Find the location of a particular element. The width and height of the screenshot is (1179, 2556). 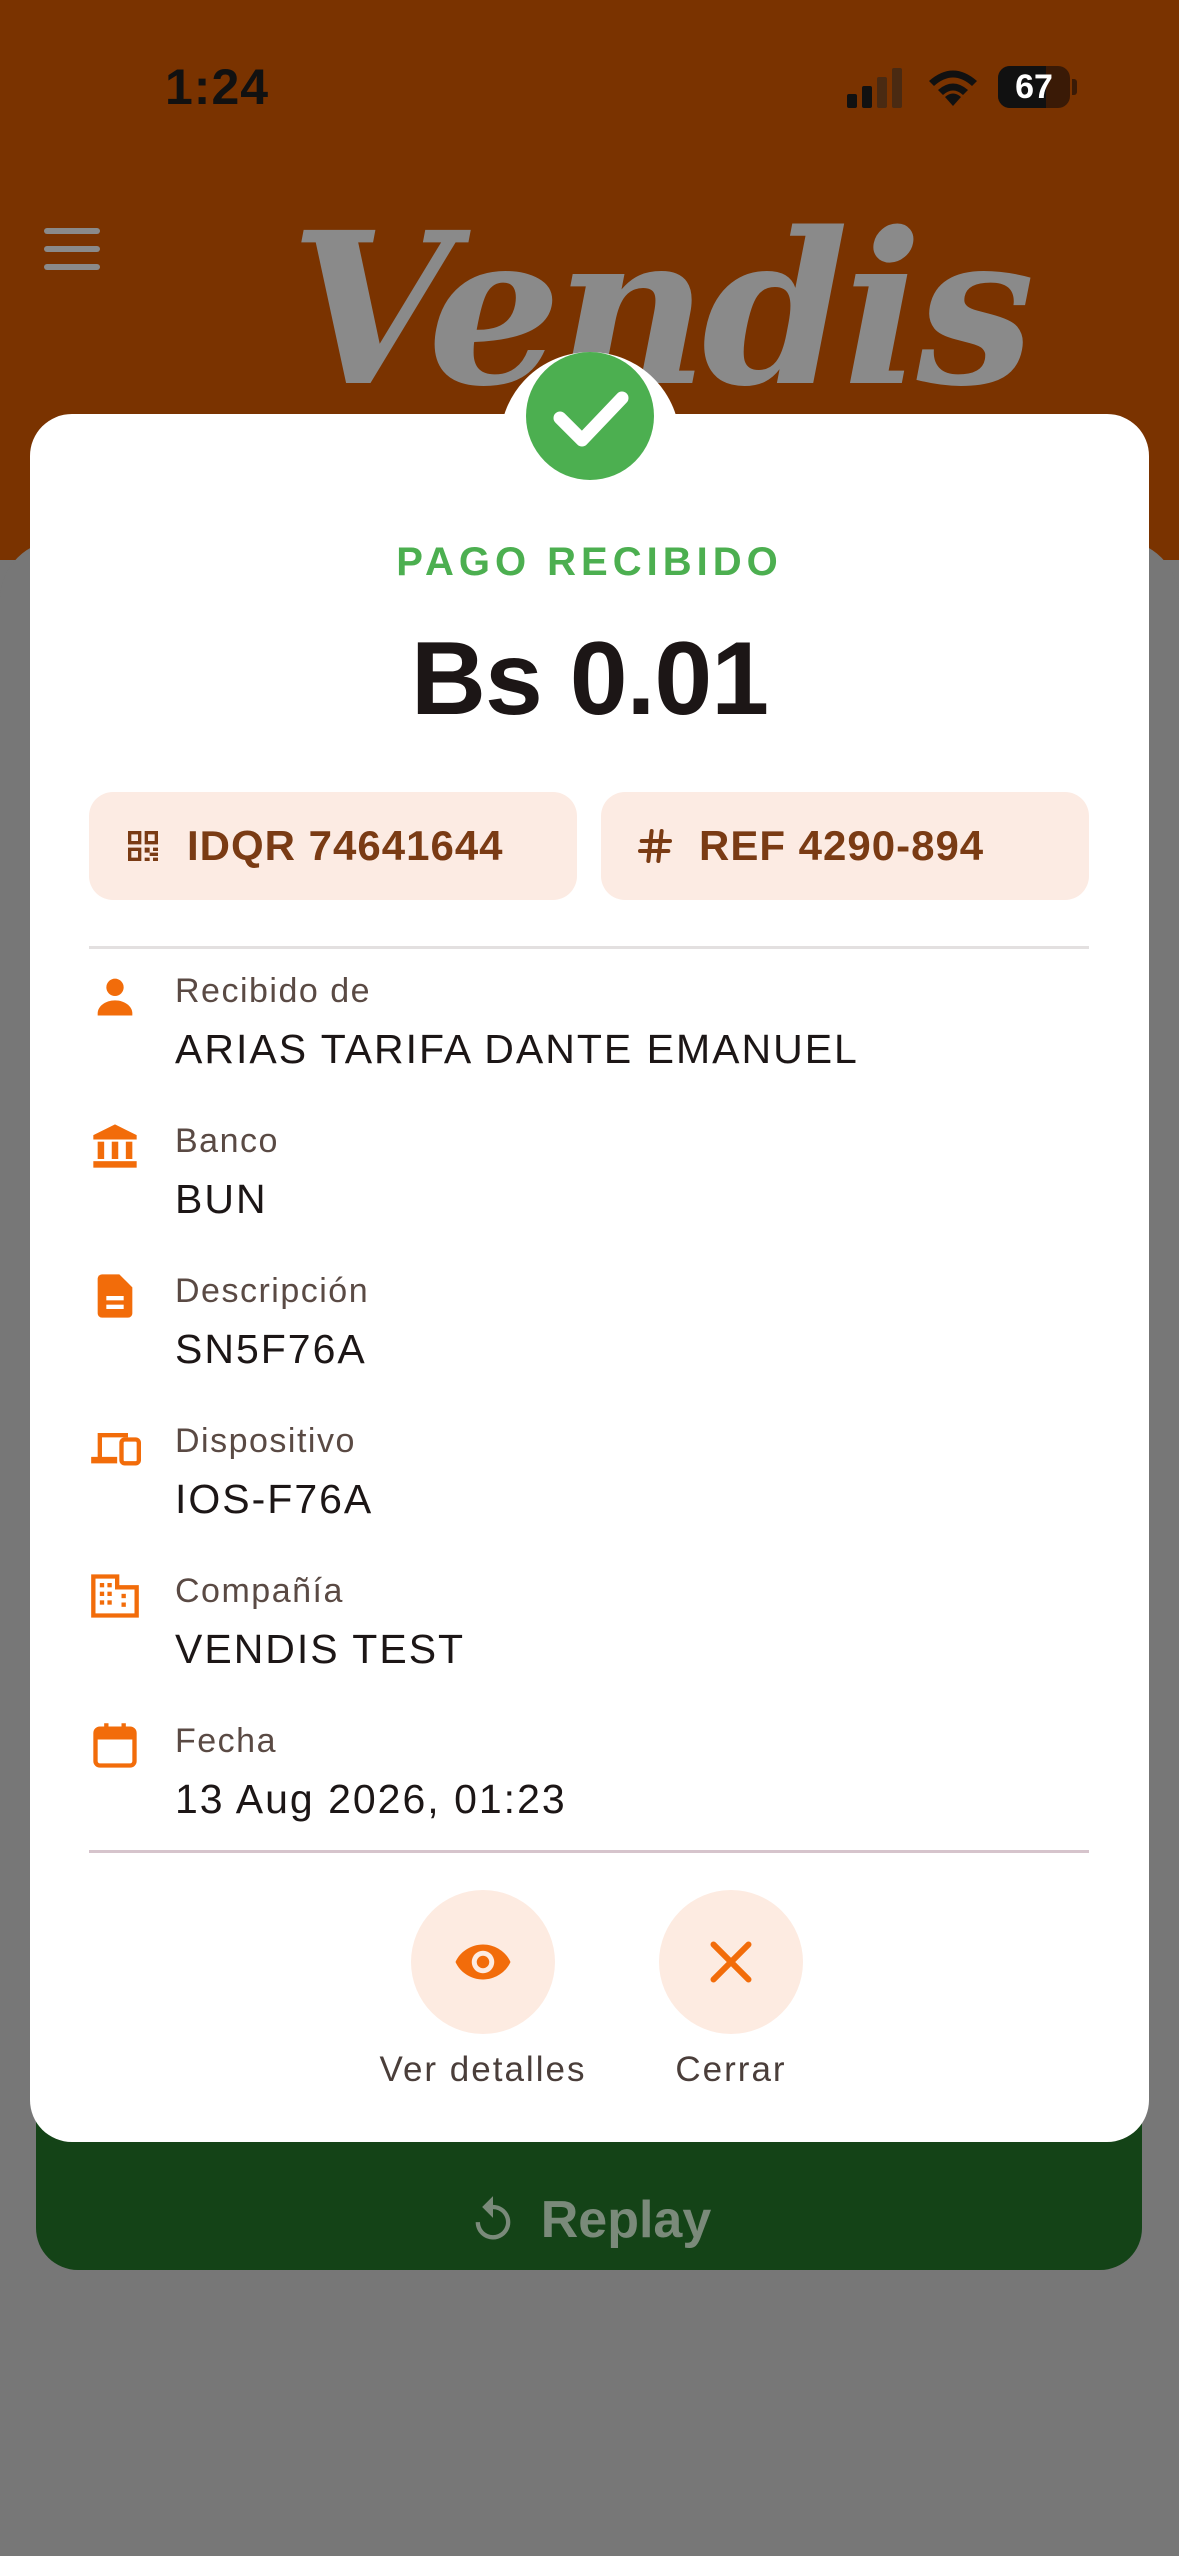

devices-icon is located at coordinates (116, 1449).